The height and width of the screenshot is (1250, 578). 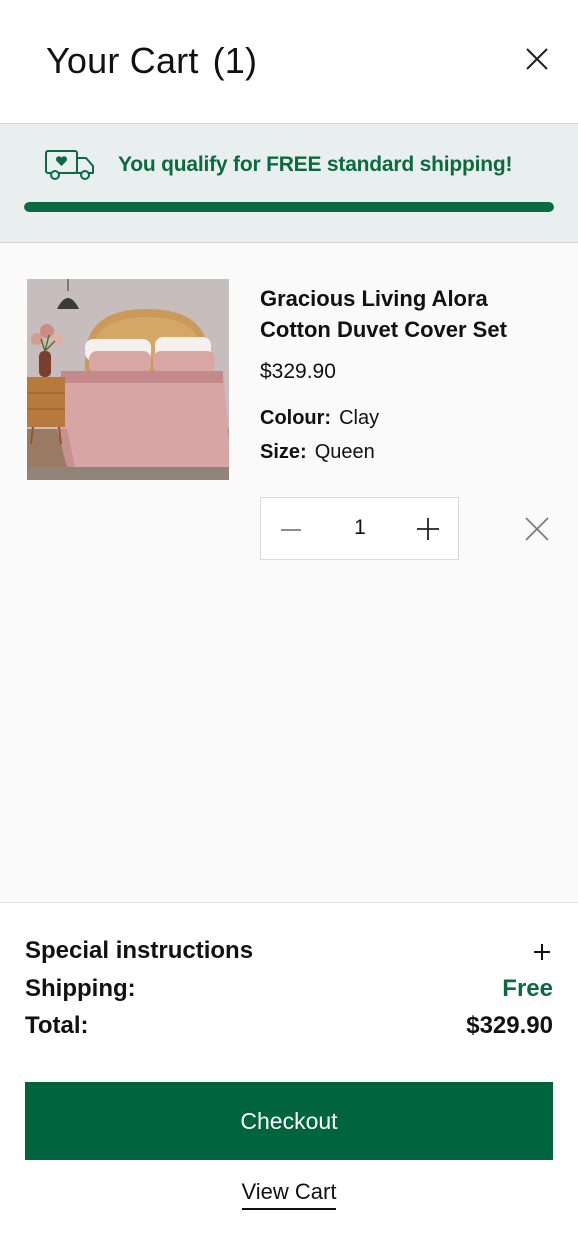 I want to click on remove-icon, so click(x=537, y=529).